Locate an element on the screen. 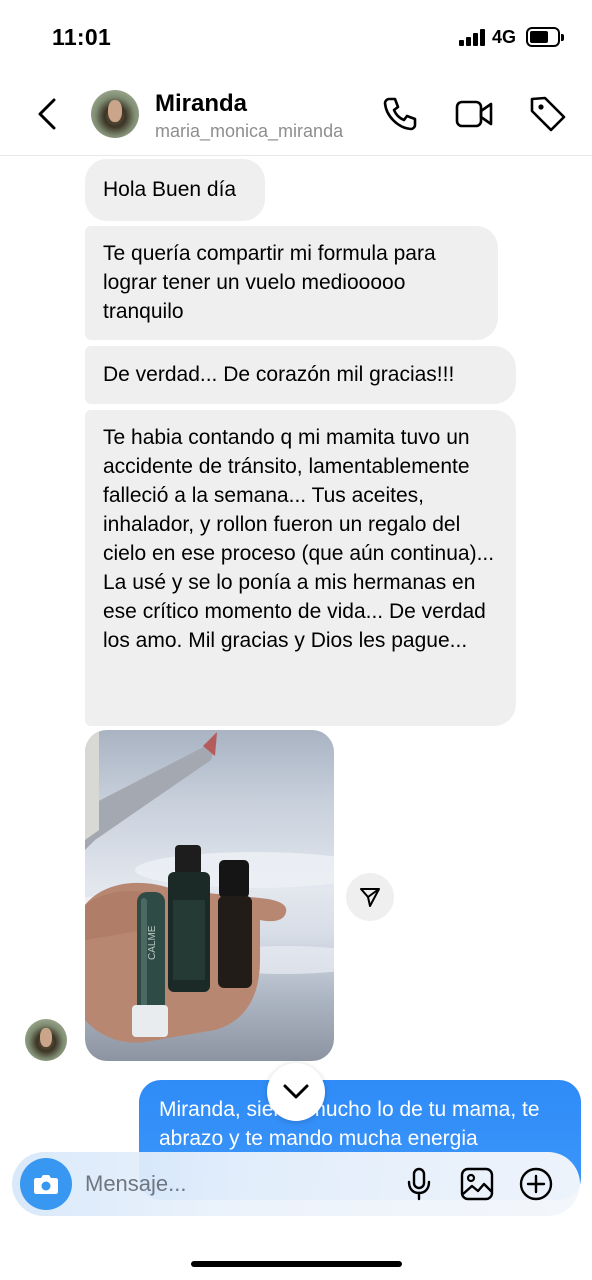 The image size is (592, 1280). video-call-button is located at coordinates (474, 114).